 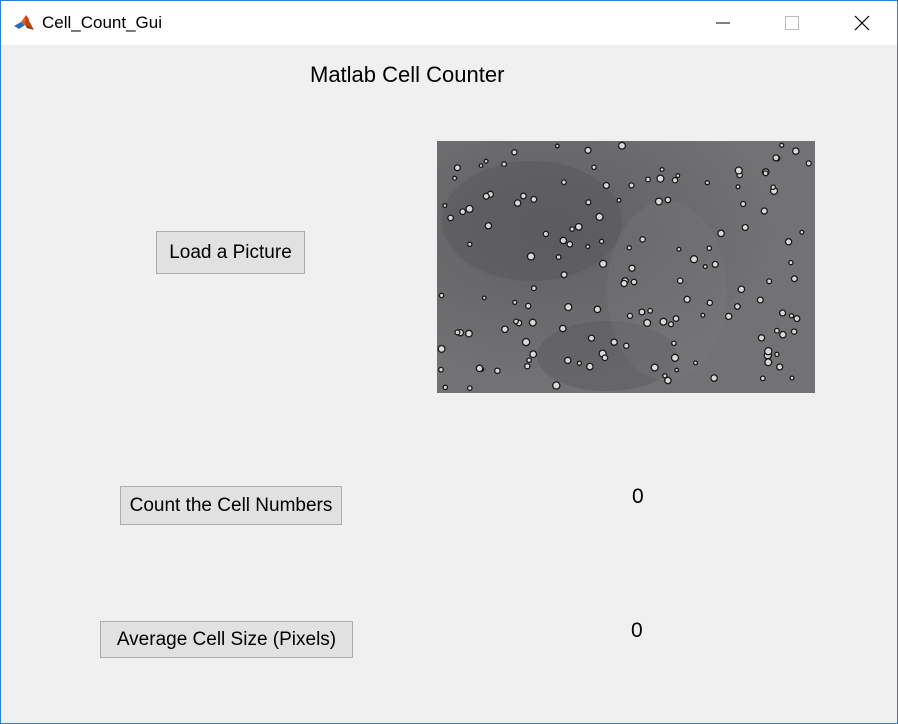 I want to click on title-bar: Cell_Count_Gui, so click(x=449, y=23).